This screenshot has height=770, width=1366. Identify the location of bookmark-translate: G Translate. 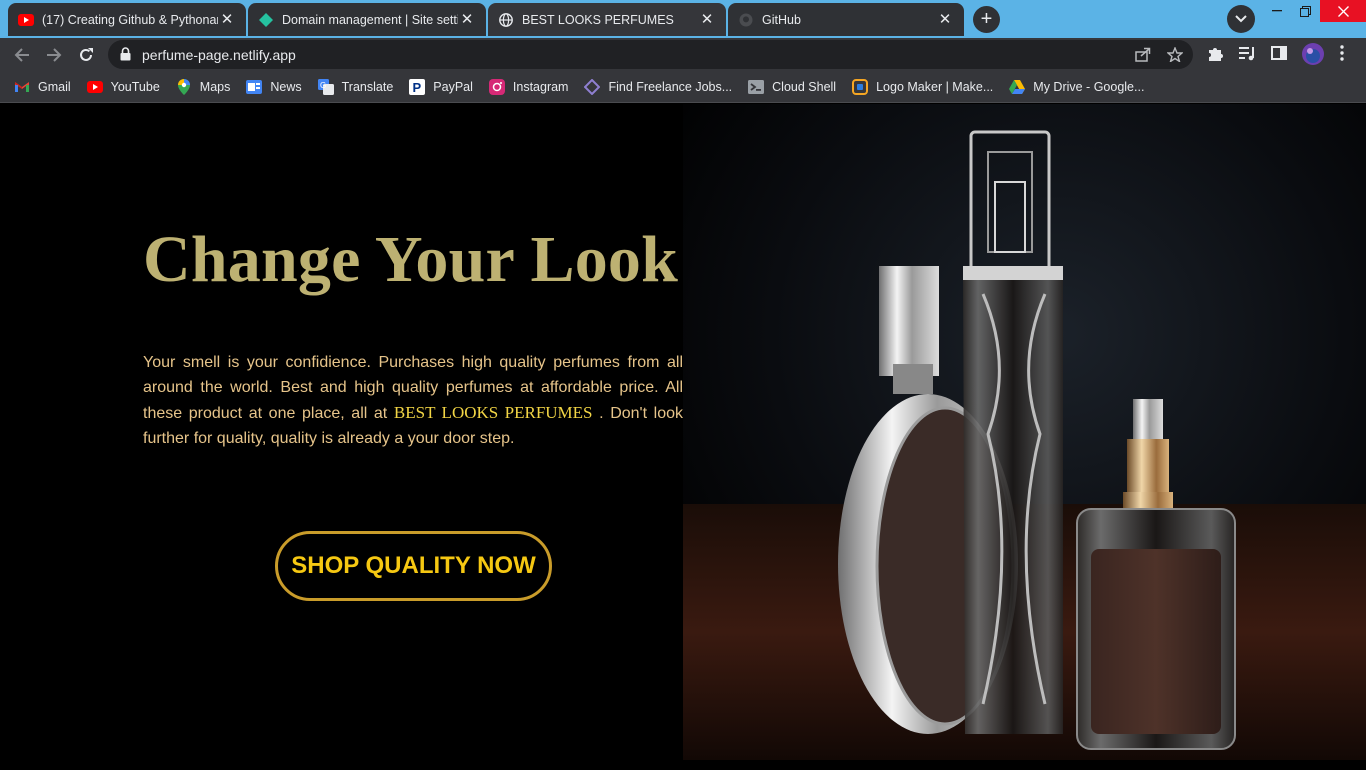
(355, 86).